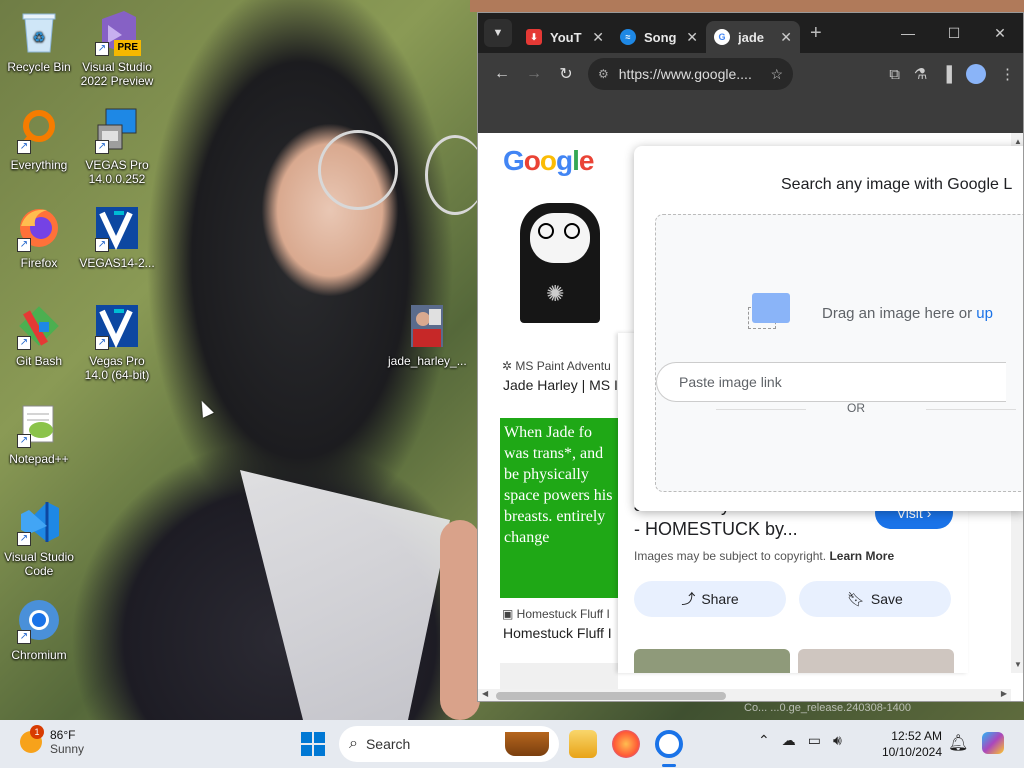 This screenshot has height=768, width=1024. What do you see at coordinates (583, 744) in the screenshot?
I see `file-explorer-icon` at bounding box center [583, 744].